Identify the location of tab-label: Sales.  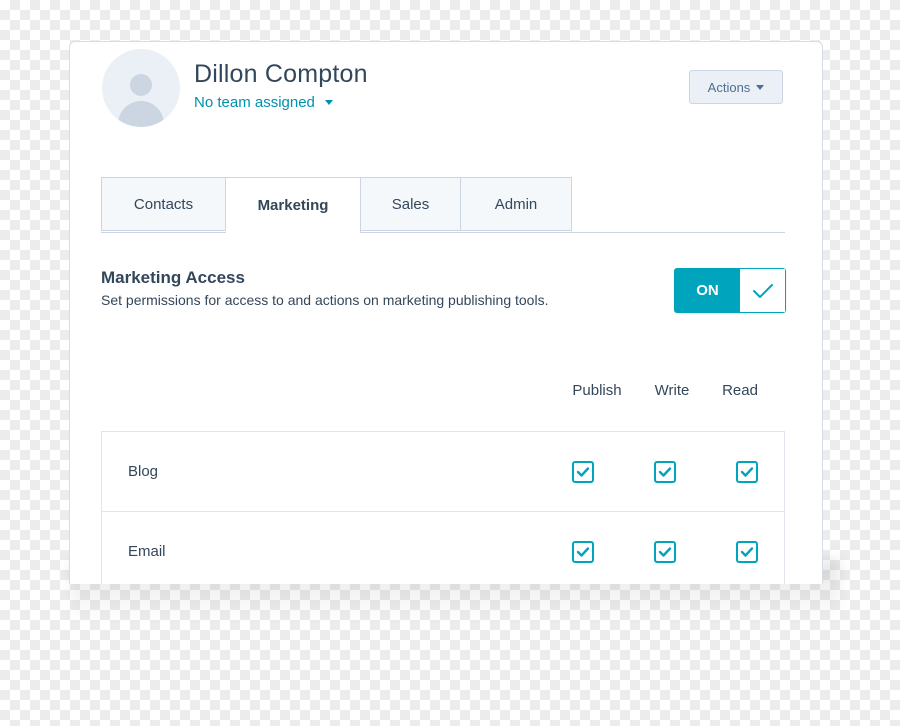
(410, 204).